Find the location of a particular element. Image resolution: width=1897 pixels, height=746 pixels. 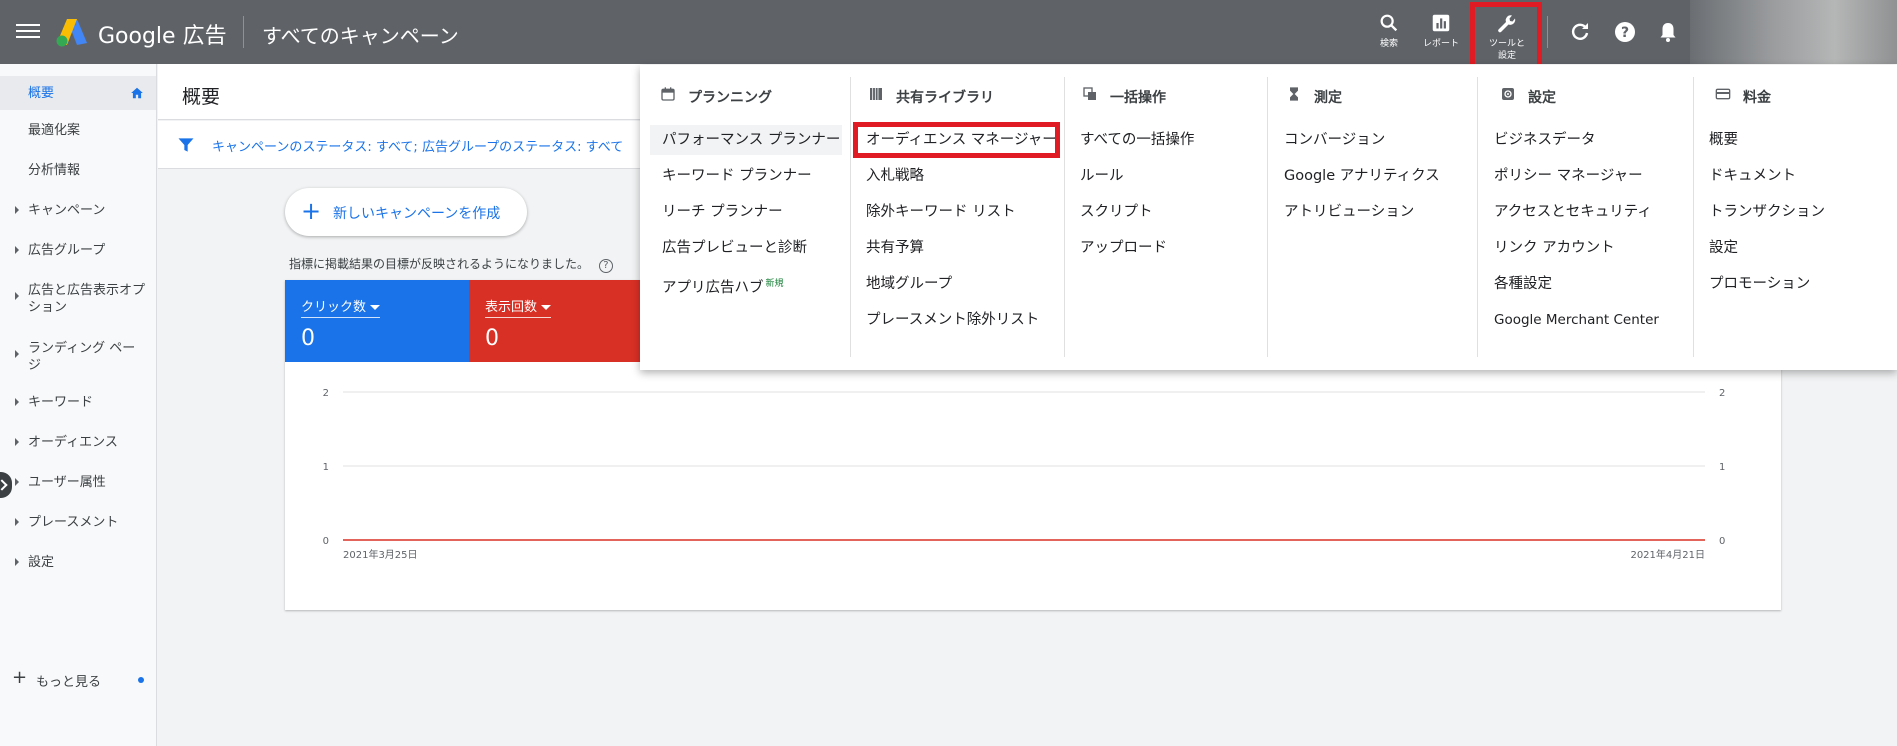

menu-item-negative-keyword-lists: 除外キーワード リスト is located at coordinates (935, 212).